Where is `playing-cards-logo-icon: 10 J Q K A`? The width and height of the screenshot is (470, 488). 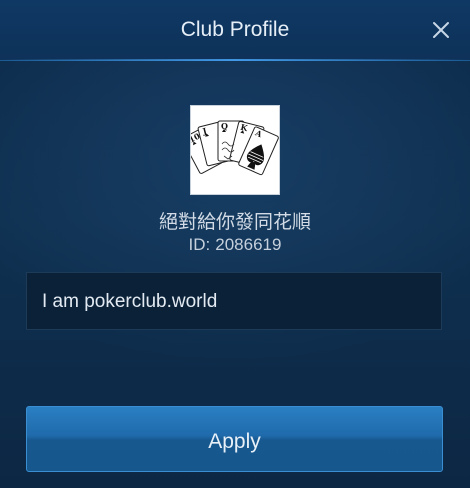 playing-cards-logo-icon: 10 J Q K A is located at coordinates (235, 148).